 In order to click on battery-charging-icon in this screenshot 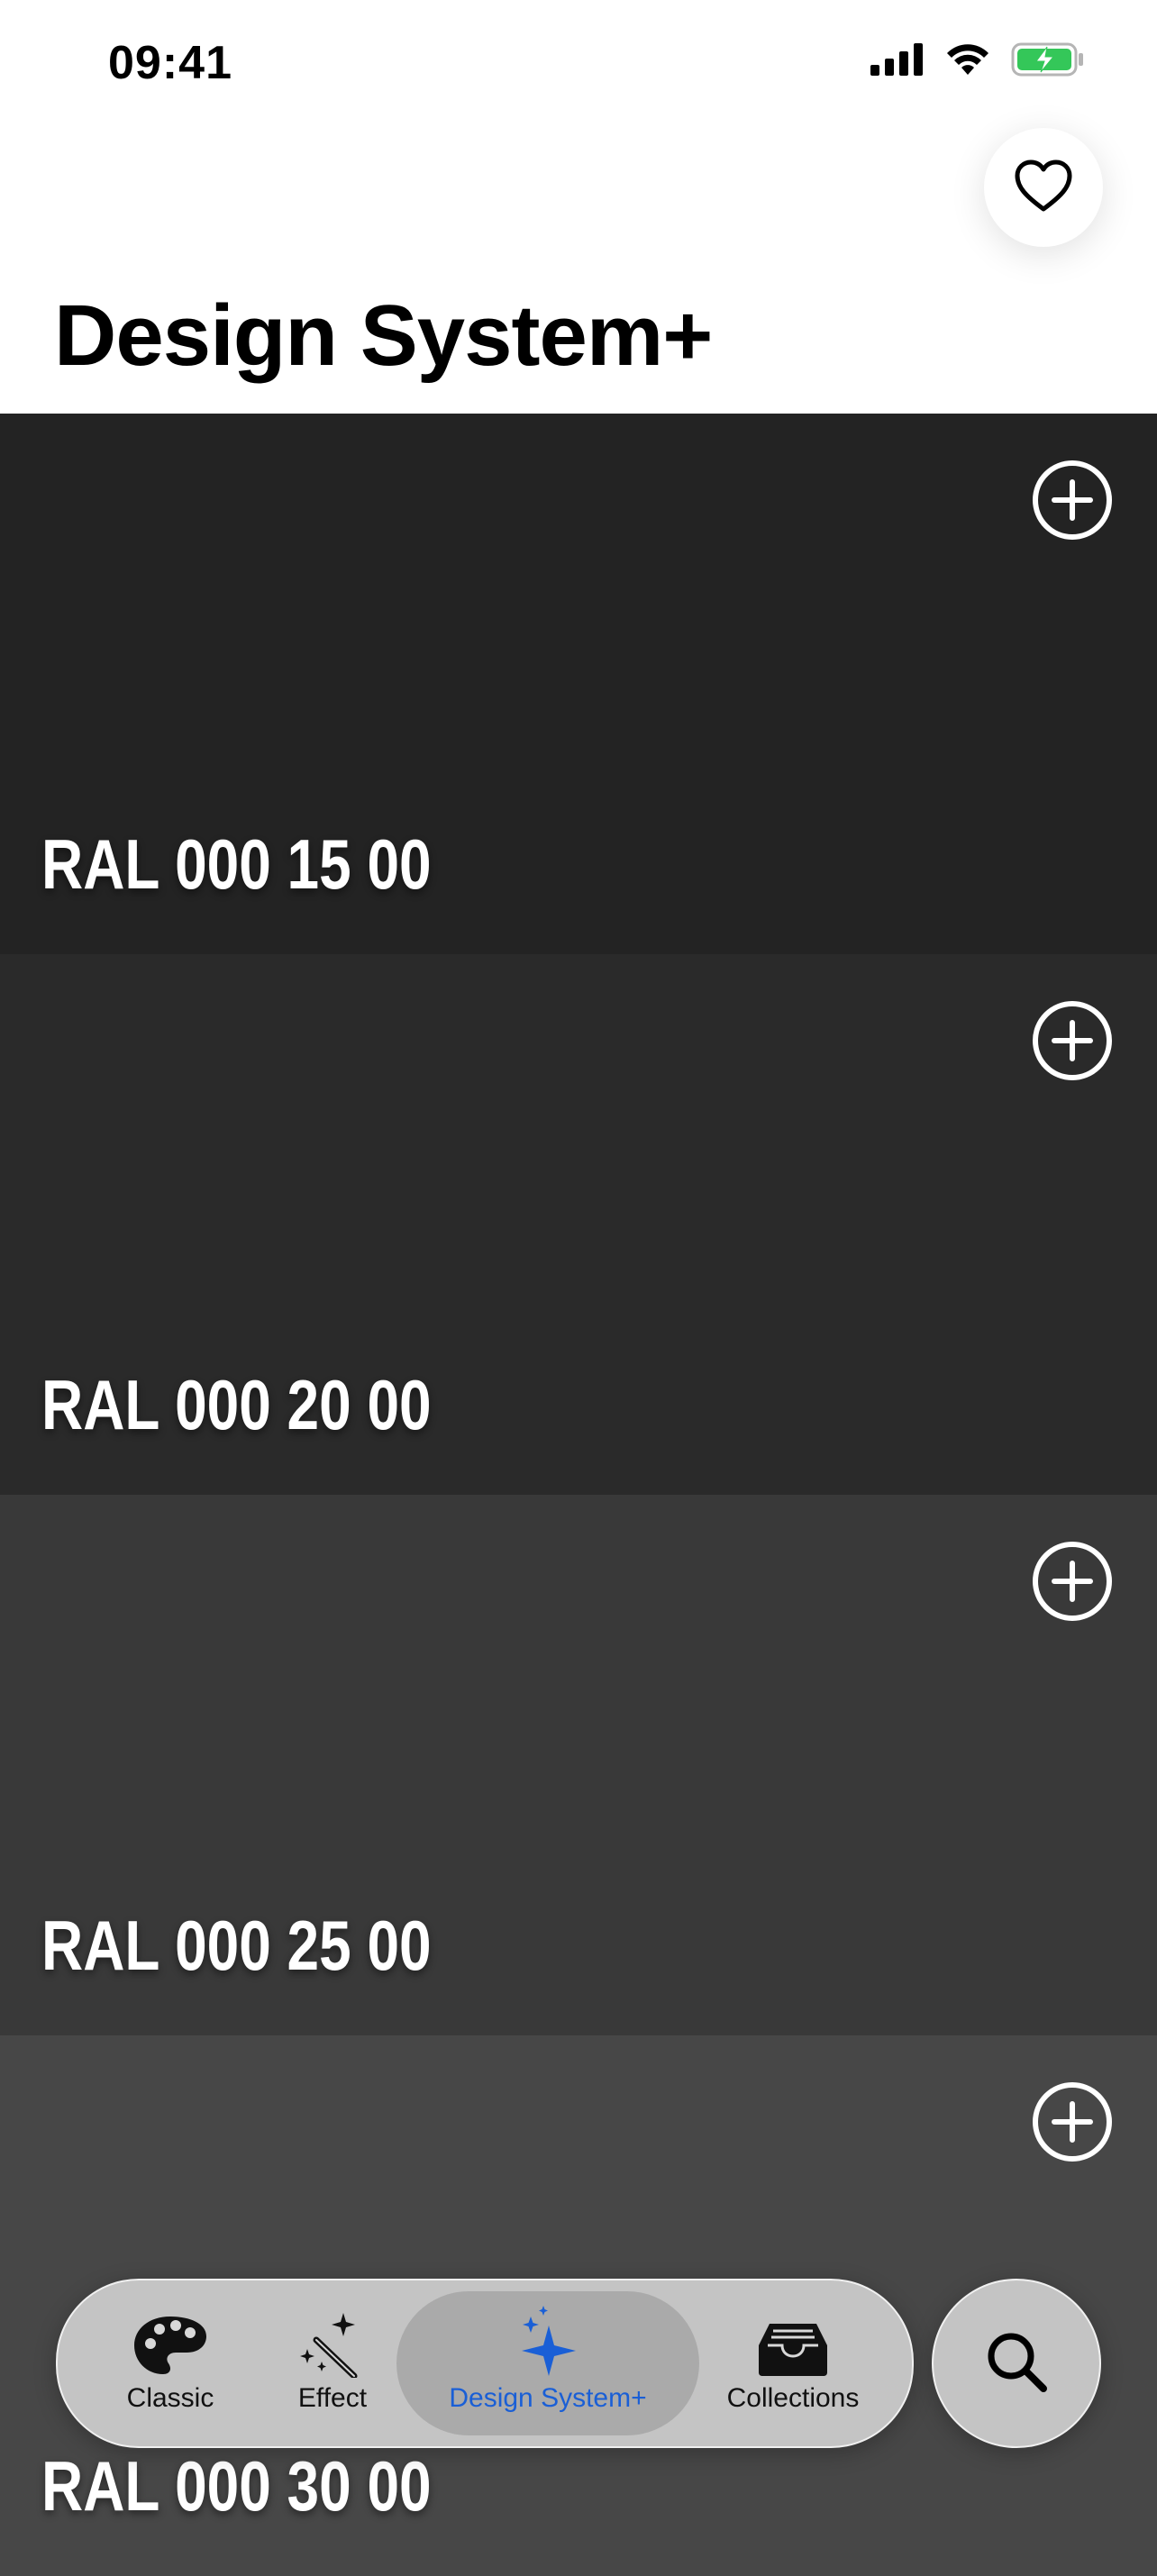, I will do `click(1048, 61)`.